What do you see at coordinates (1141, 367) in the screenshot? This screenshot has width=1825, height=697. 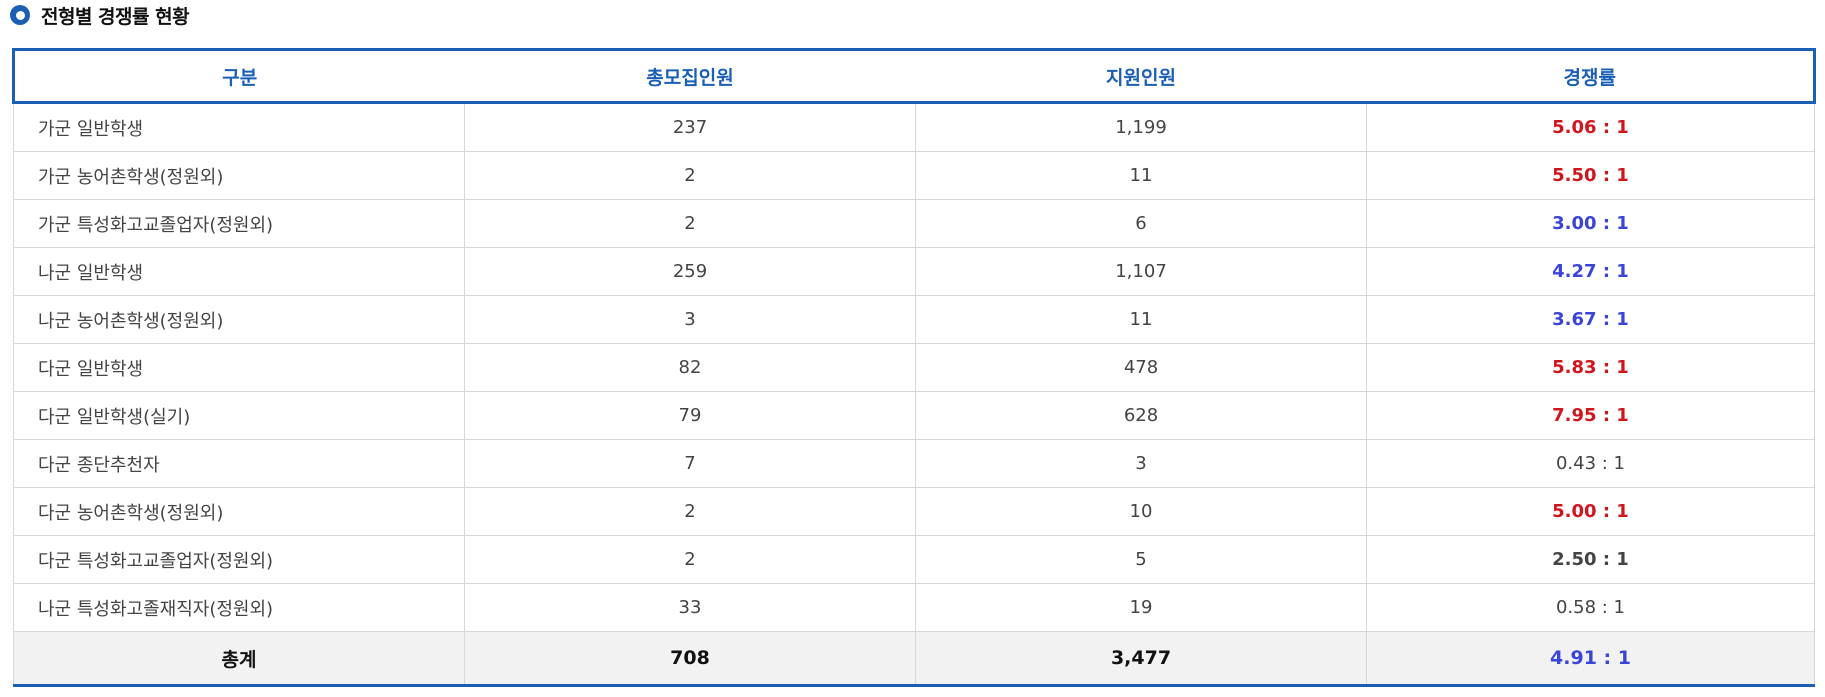 I see `cell-applicants: 478` at bounding box center [1141, 367].